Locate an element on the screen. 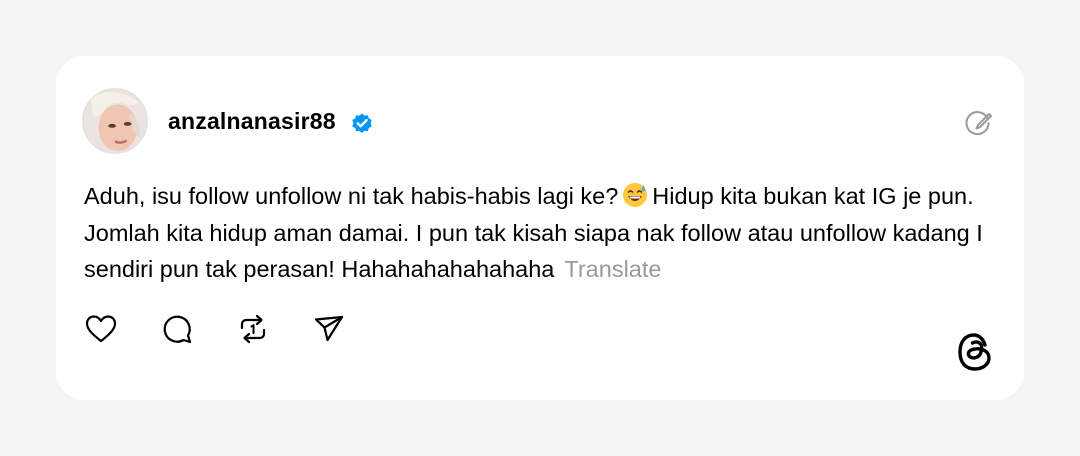 Image resolution: width=1080 pixels, height=456 pixels. threads-logo-icon is located at coordinates (975, 352).